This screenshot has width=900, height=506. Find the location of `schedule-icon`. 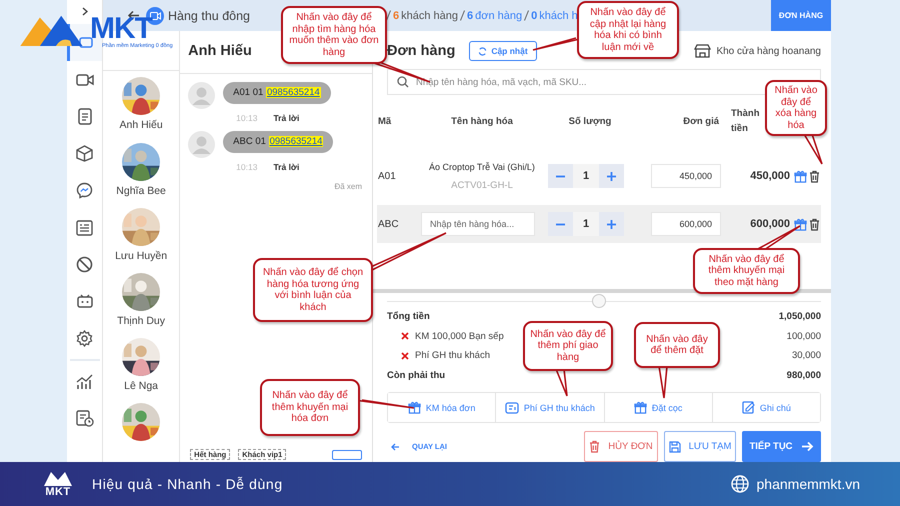

schedule-icon is located at coordinates (85, 418).